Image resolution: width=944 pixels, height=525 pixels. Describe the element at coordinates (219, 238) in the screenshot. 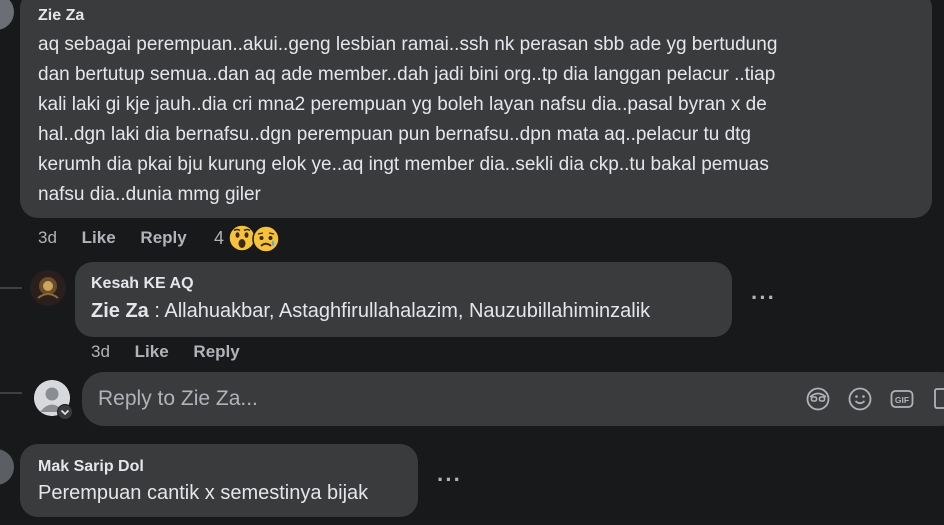

I see `reaction-count: 4` at that location.